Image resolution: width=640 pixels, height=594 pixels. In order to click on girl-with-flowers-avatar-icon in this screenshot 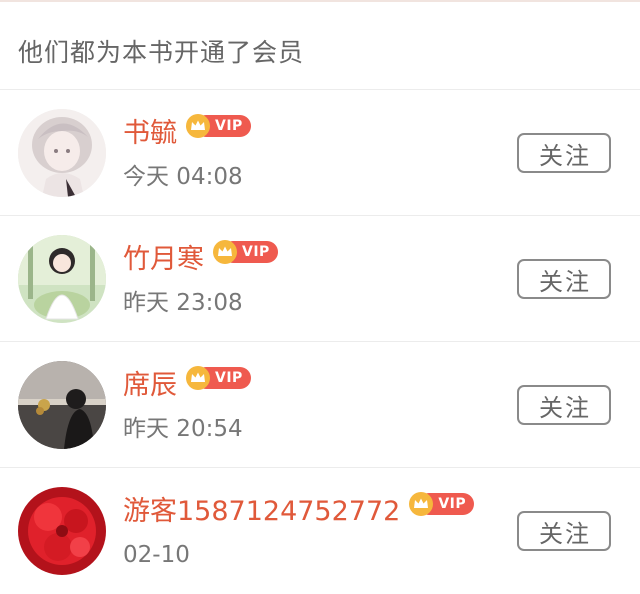, I will do `click(62, 405)`.